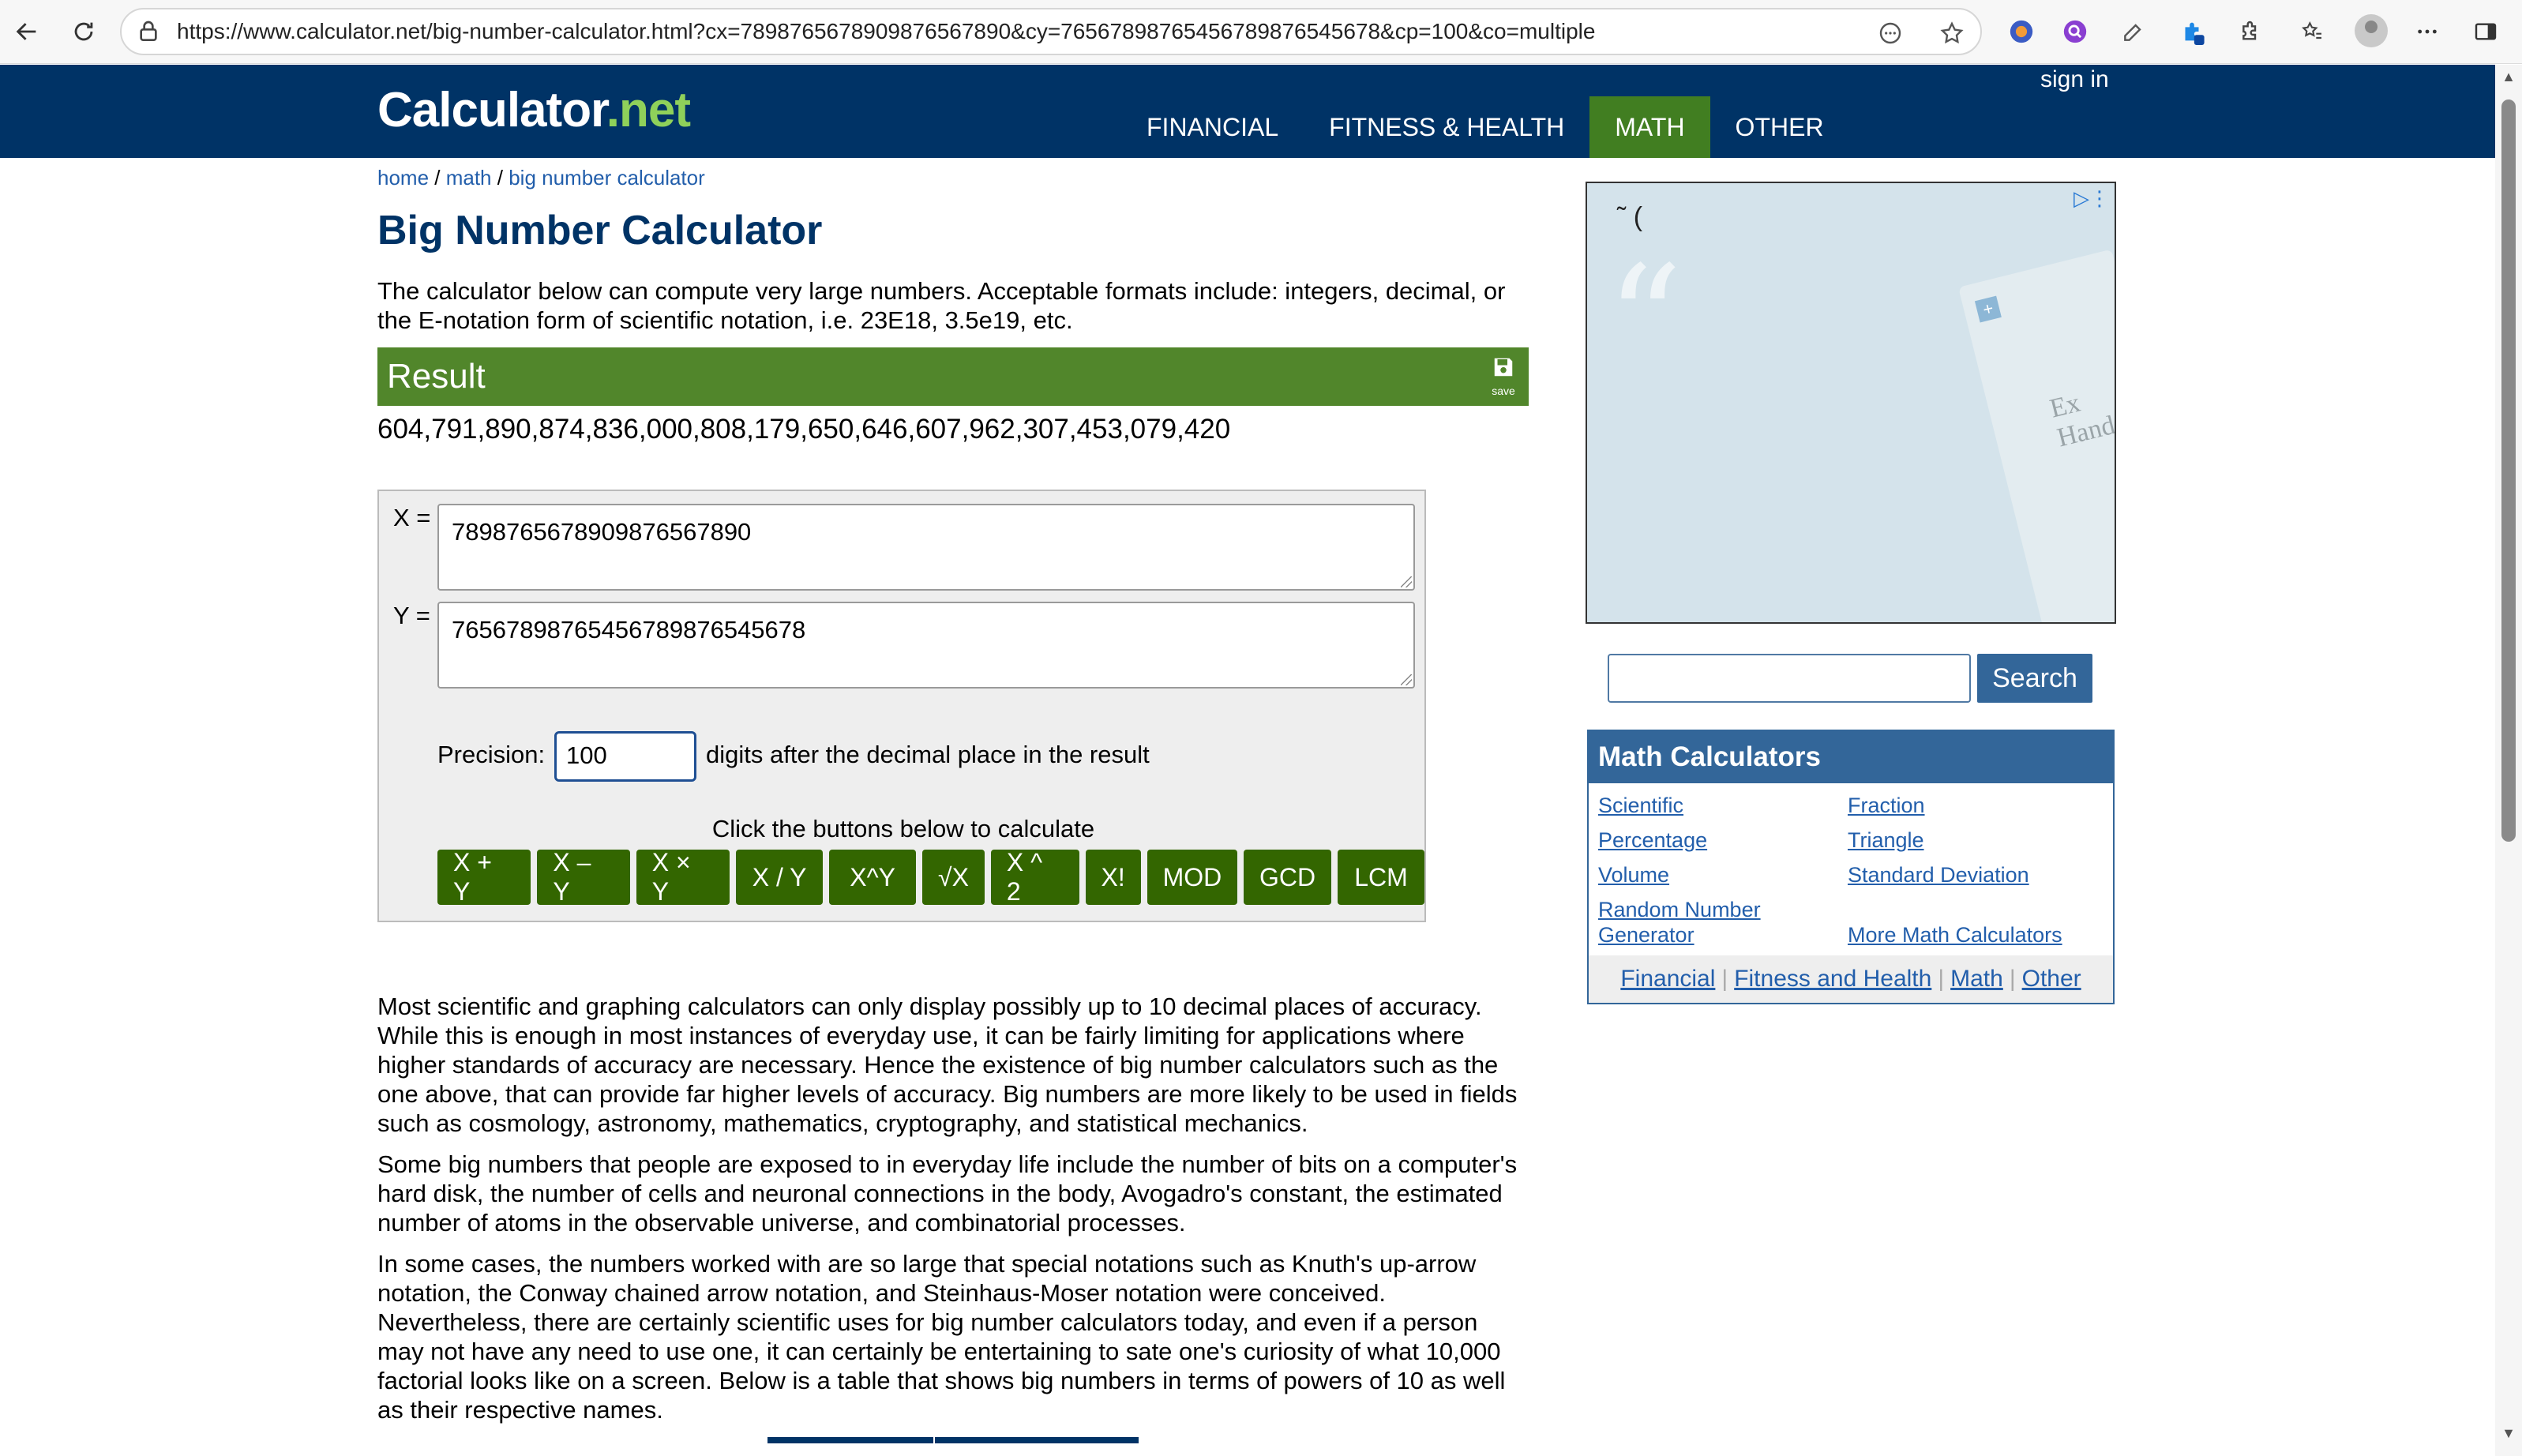 The height and width of the screenshot is (1456, 2522). Describe the element at coordinates (1952, 33) in the screenshot. I see `favorite-star-icon` at that location.